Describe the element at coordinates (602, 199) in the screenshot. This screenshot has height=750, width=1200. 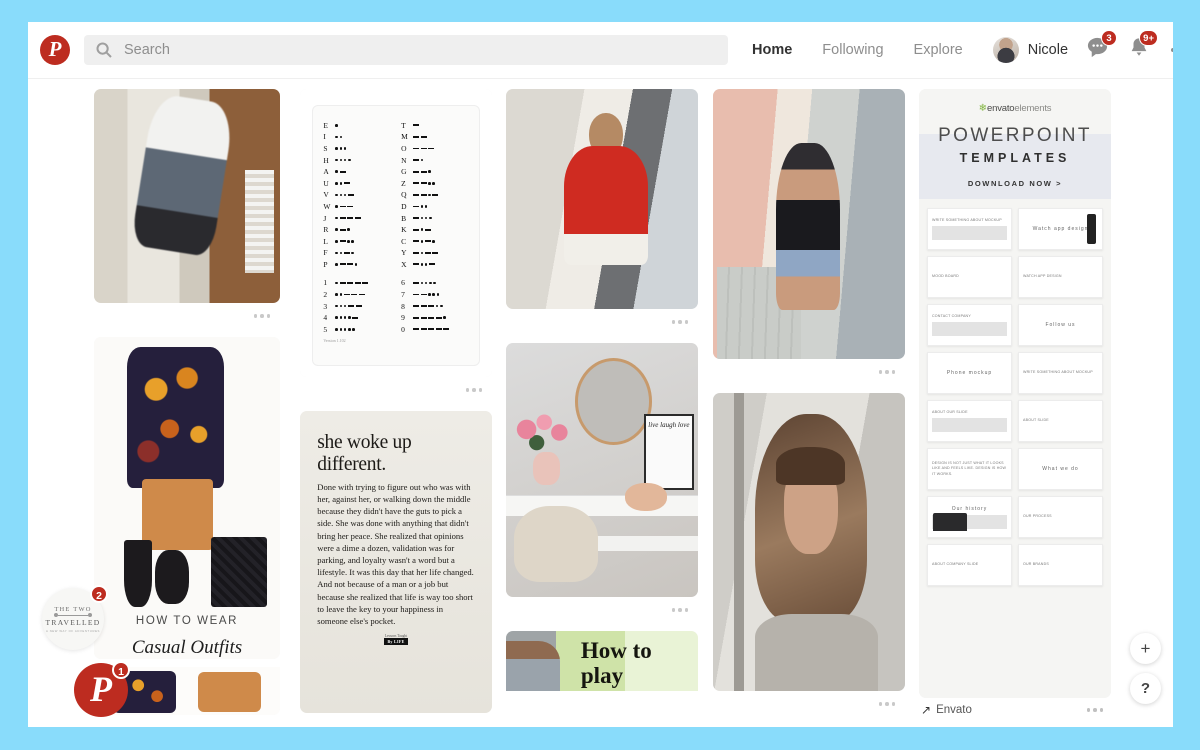
I see `pin-image-red-top` at that location.